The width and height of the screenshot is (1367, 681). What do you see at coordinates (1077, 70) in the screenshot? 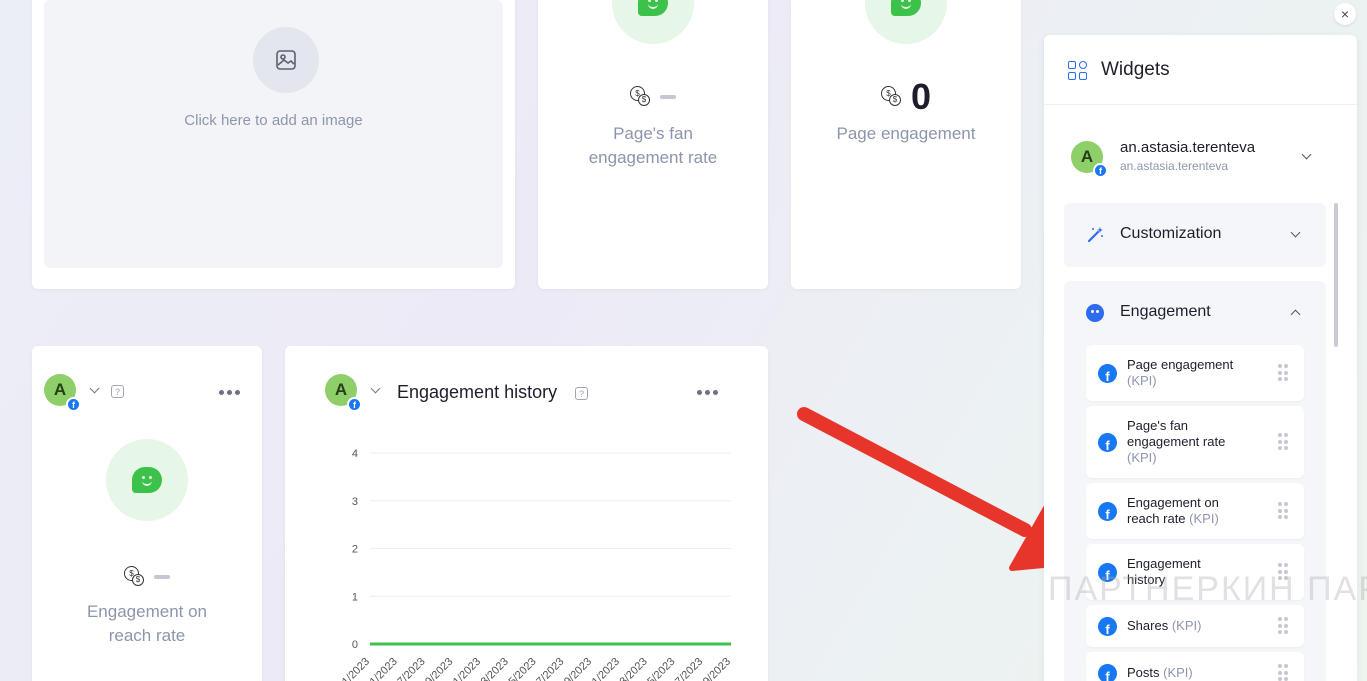
I see `widgets-grid-icon` at bounding box center [1077, 70].